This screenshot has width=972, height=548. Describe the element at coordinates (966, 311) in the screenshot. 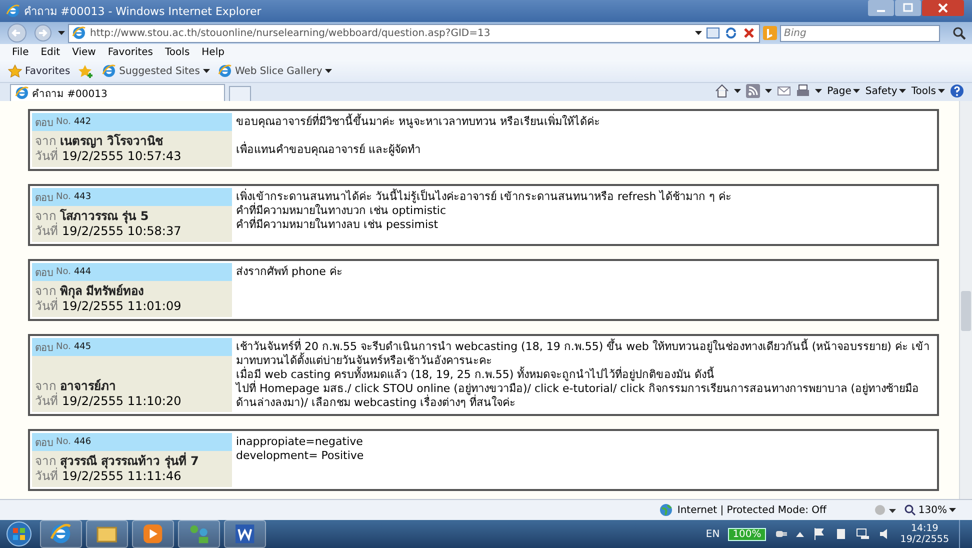

I see `scroll-thumb` at that location.